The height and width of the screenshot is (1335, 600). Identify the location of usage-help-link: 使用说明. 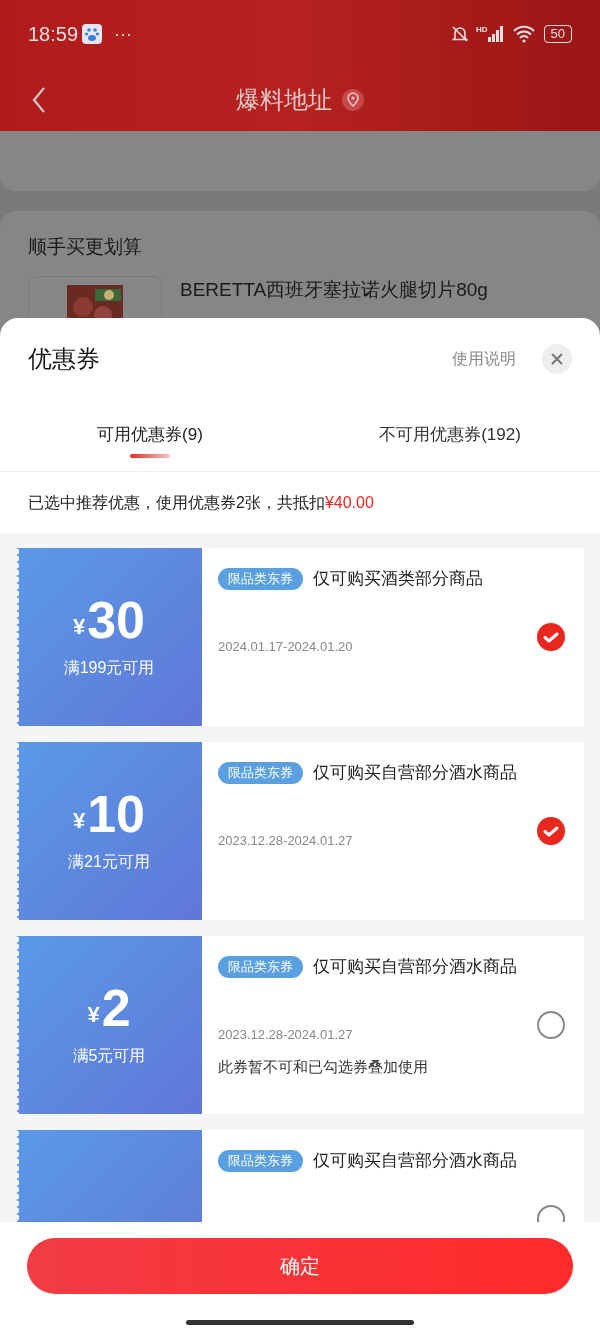
(484, 359).